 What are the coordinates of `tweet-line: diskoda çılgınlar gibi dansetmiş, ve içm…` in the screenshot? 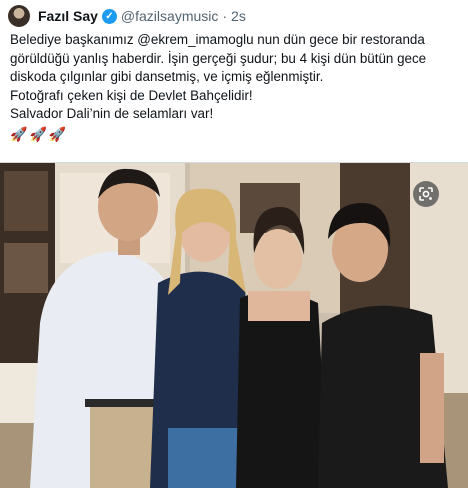 It's located at (167, 77).